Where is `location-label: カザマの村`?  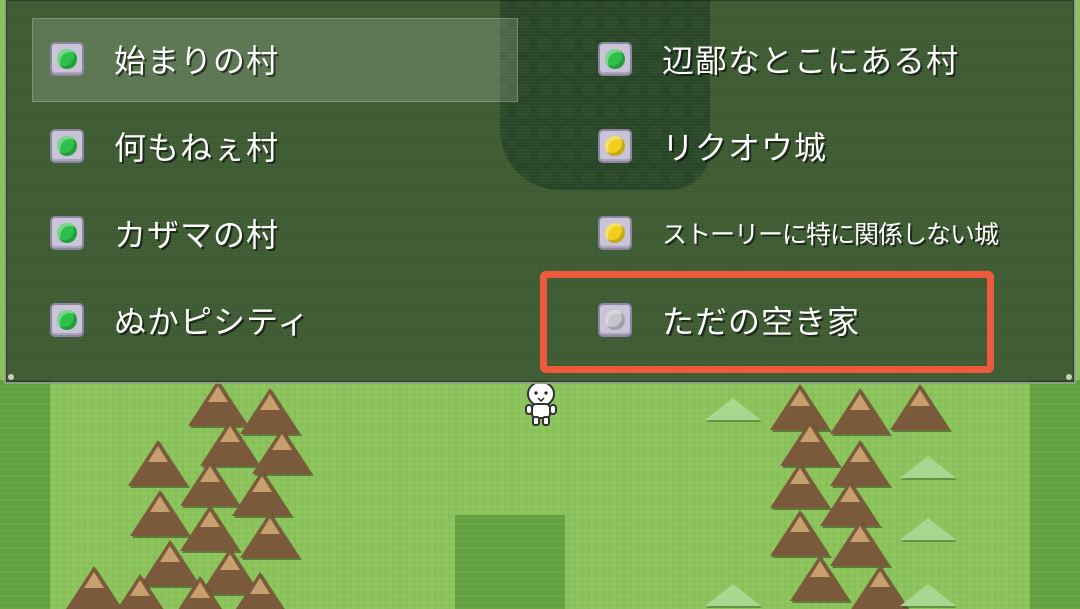
location-label: カザマの村 is located at coordinates (197, 235).